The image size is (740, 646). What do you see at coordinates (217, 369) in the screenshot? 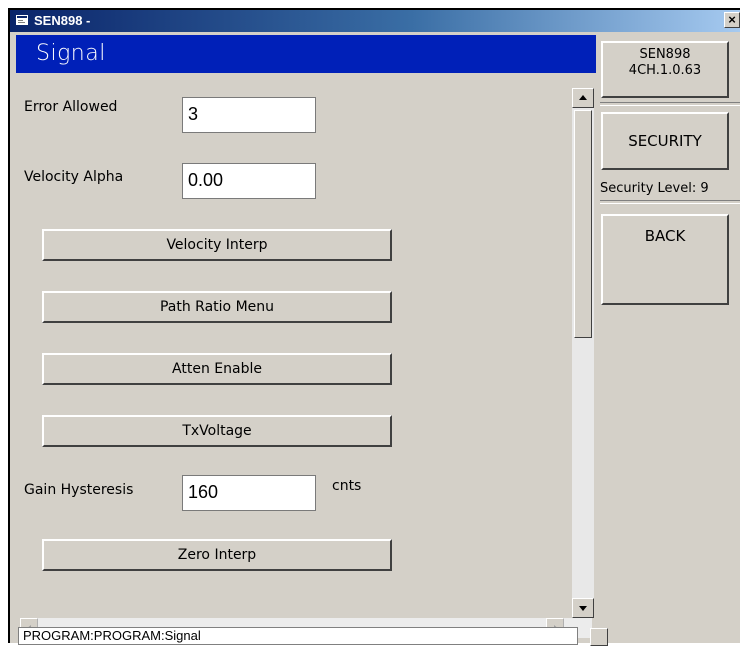
I see `atten-enable-button: Atten Enable` at bounding box center [217, 369].